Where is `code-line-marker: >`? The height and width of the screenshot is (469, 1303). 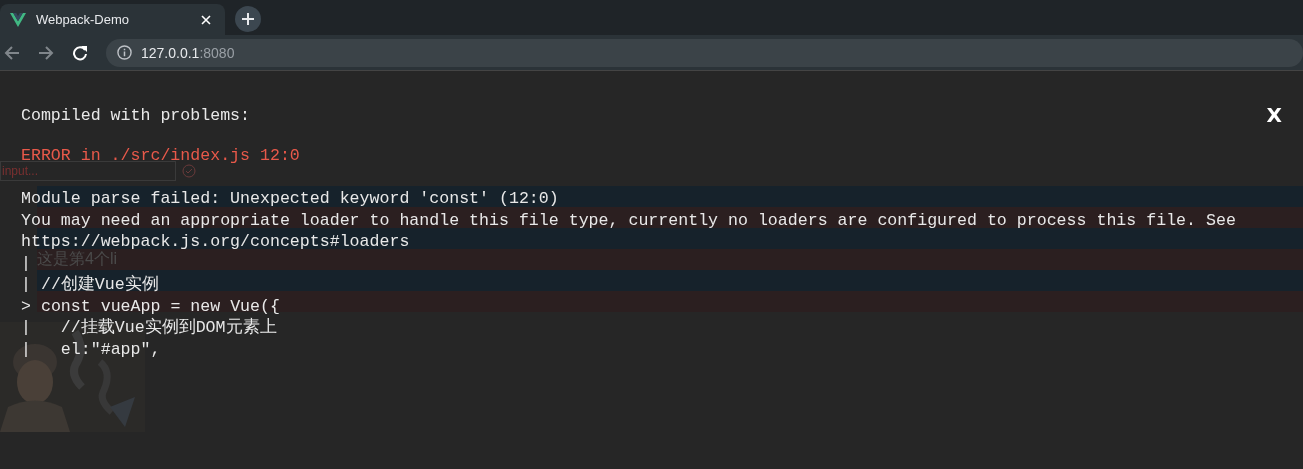
code-line-marker: > is located at coordinates (26, 306).